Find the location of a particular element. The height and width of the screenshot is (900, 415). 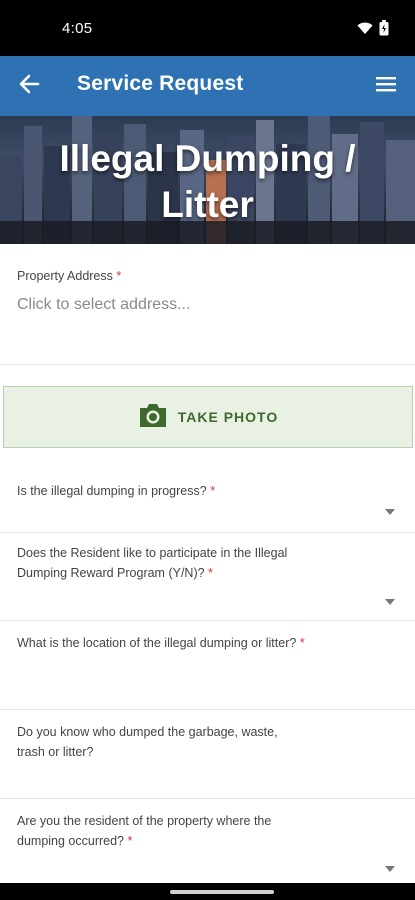

home-indicator is located at coordinates (222, 892).